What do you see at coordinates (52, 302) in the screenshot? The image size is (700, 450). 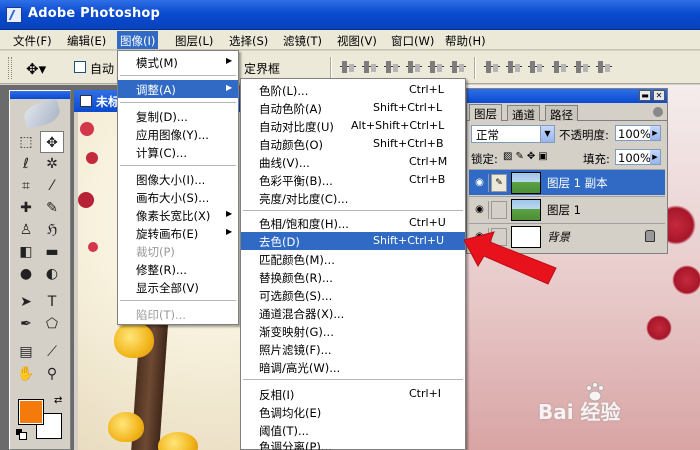 I see `type-tool-icon: T` at bounding box center [52, 302].